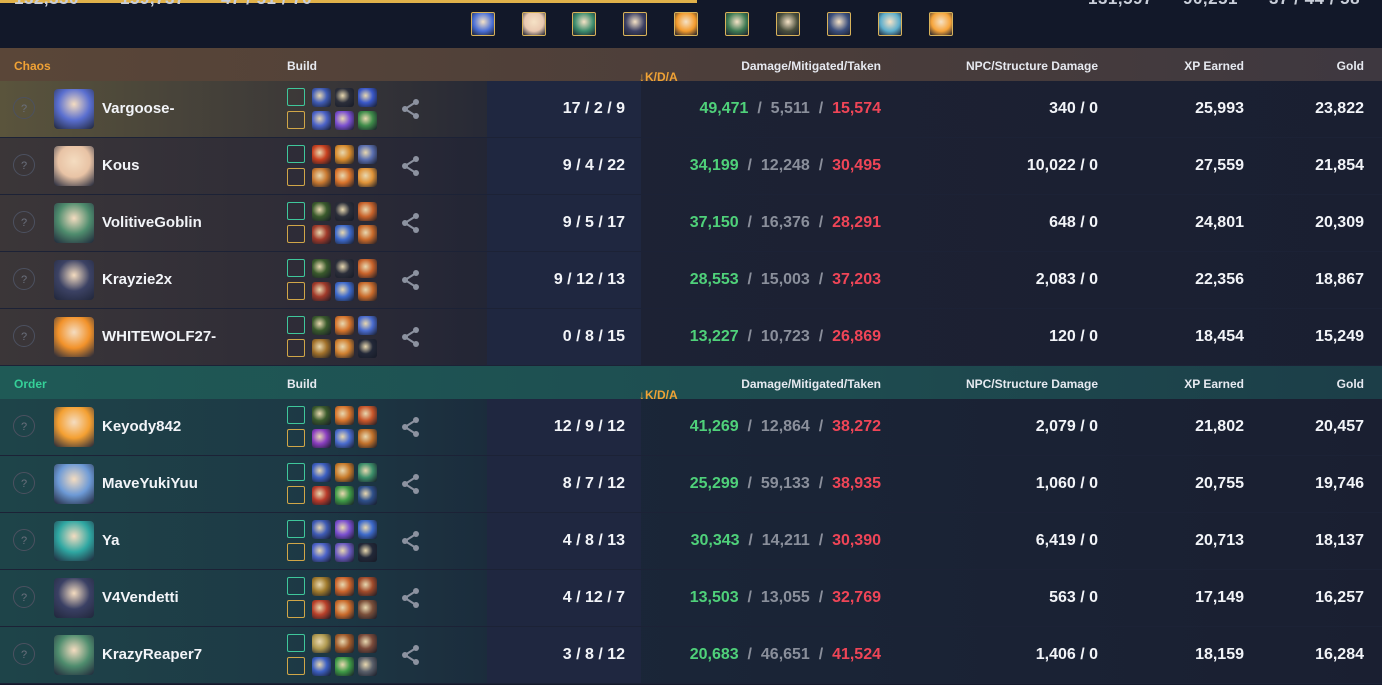 Image resolution: width=1382 pixels, height=685 pixels. Describe the element at coordinates (121, 165) in the screenshot. I see `player-name: Kous` at that location.